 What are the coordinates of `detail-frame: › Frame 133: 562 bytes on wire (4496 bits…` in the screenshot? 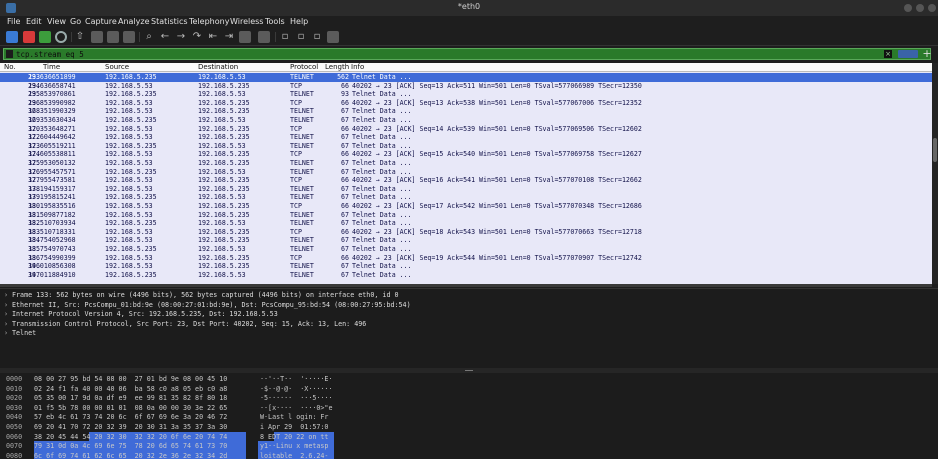 It's located at (201, 296).